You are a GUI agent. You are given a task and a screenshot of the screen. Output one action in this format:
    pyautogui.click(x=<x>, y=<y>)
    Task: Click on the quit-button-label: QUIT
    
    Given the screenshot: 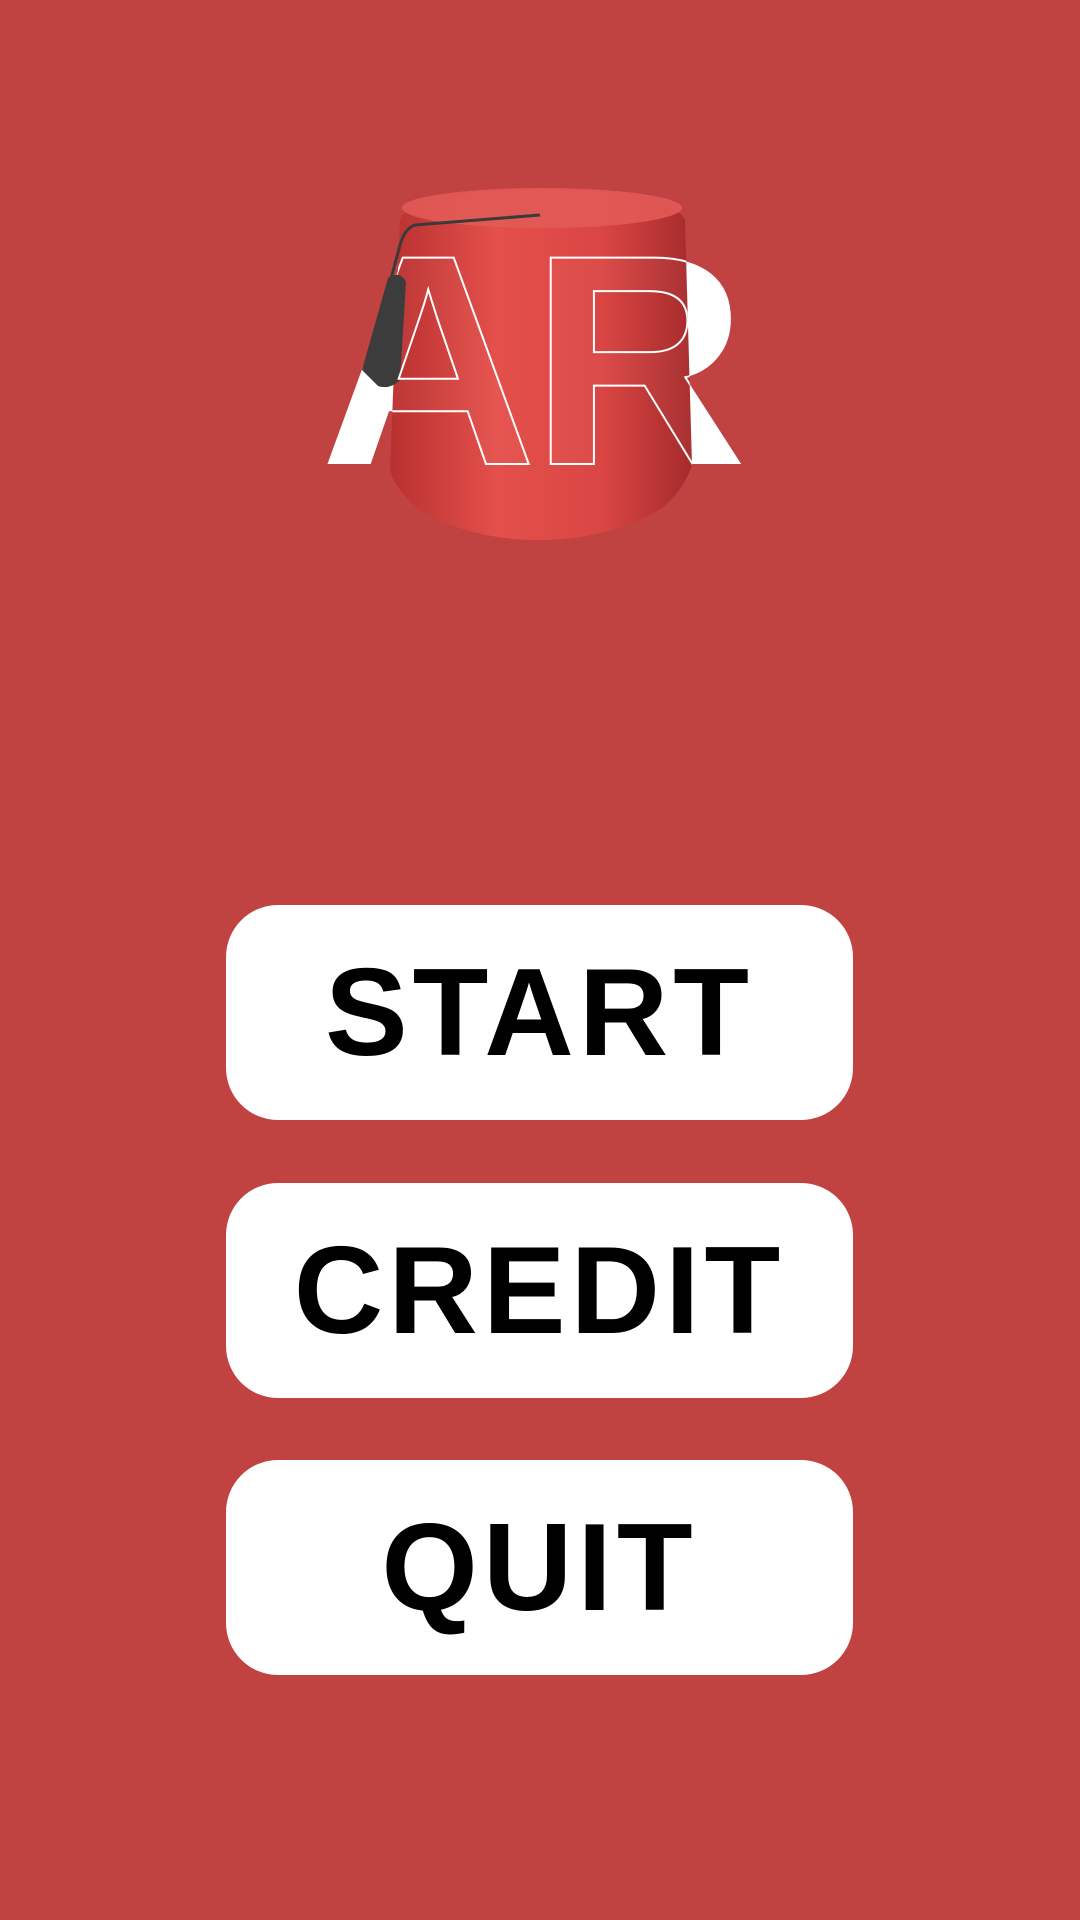 What is the action you would take?
    pyautogui.click(x=539, y=1567)
    